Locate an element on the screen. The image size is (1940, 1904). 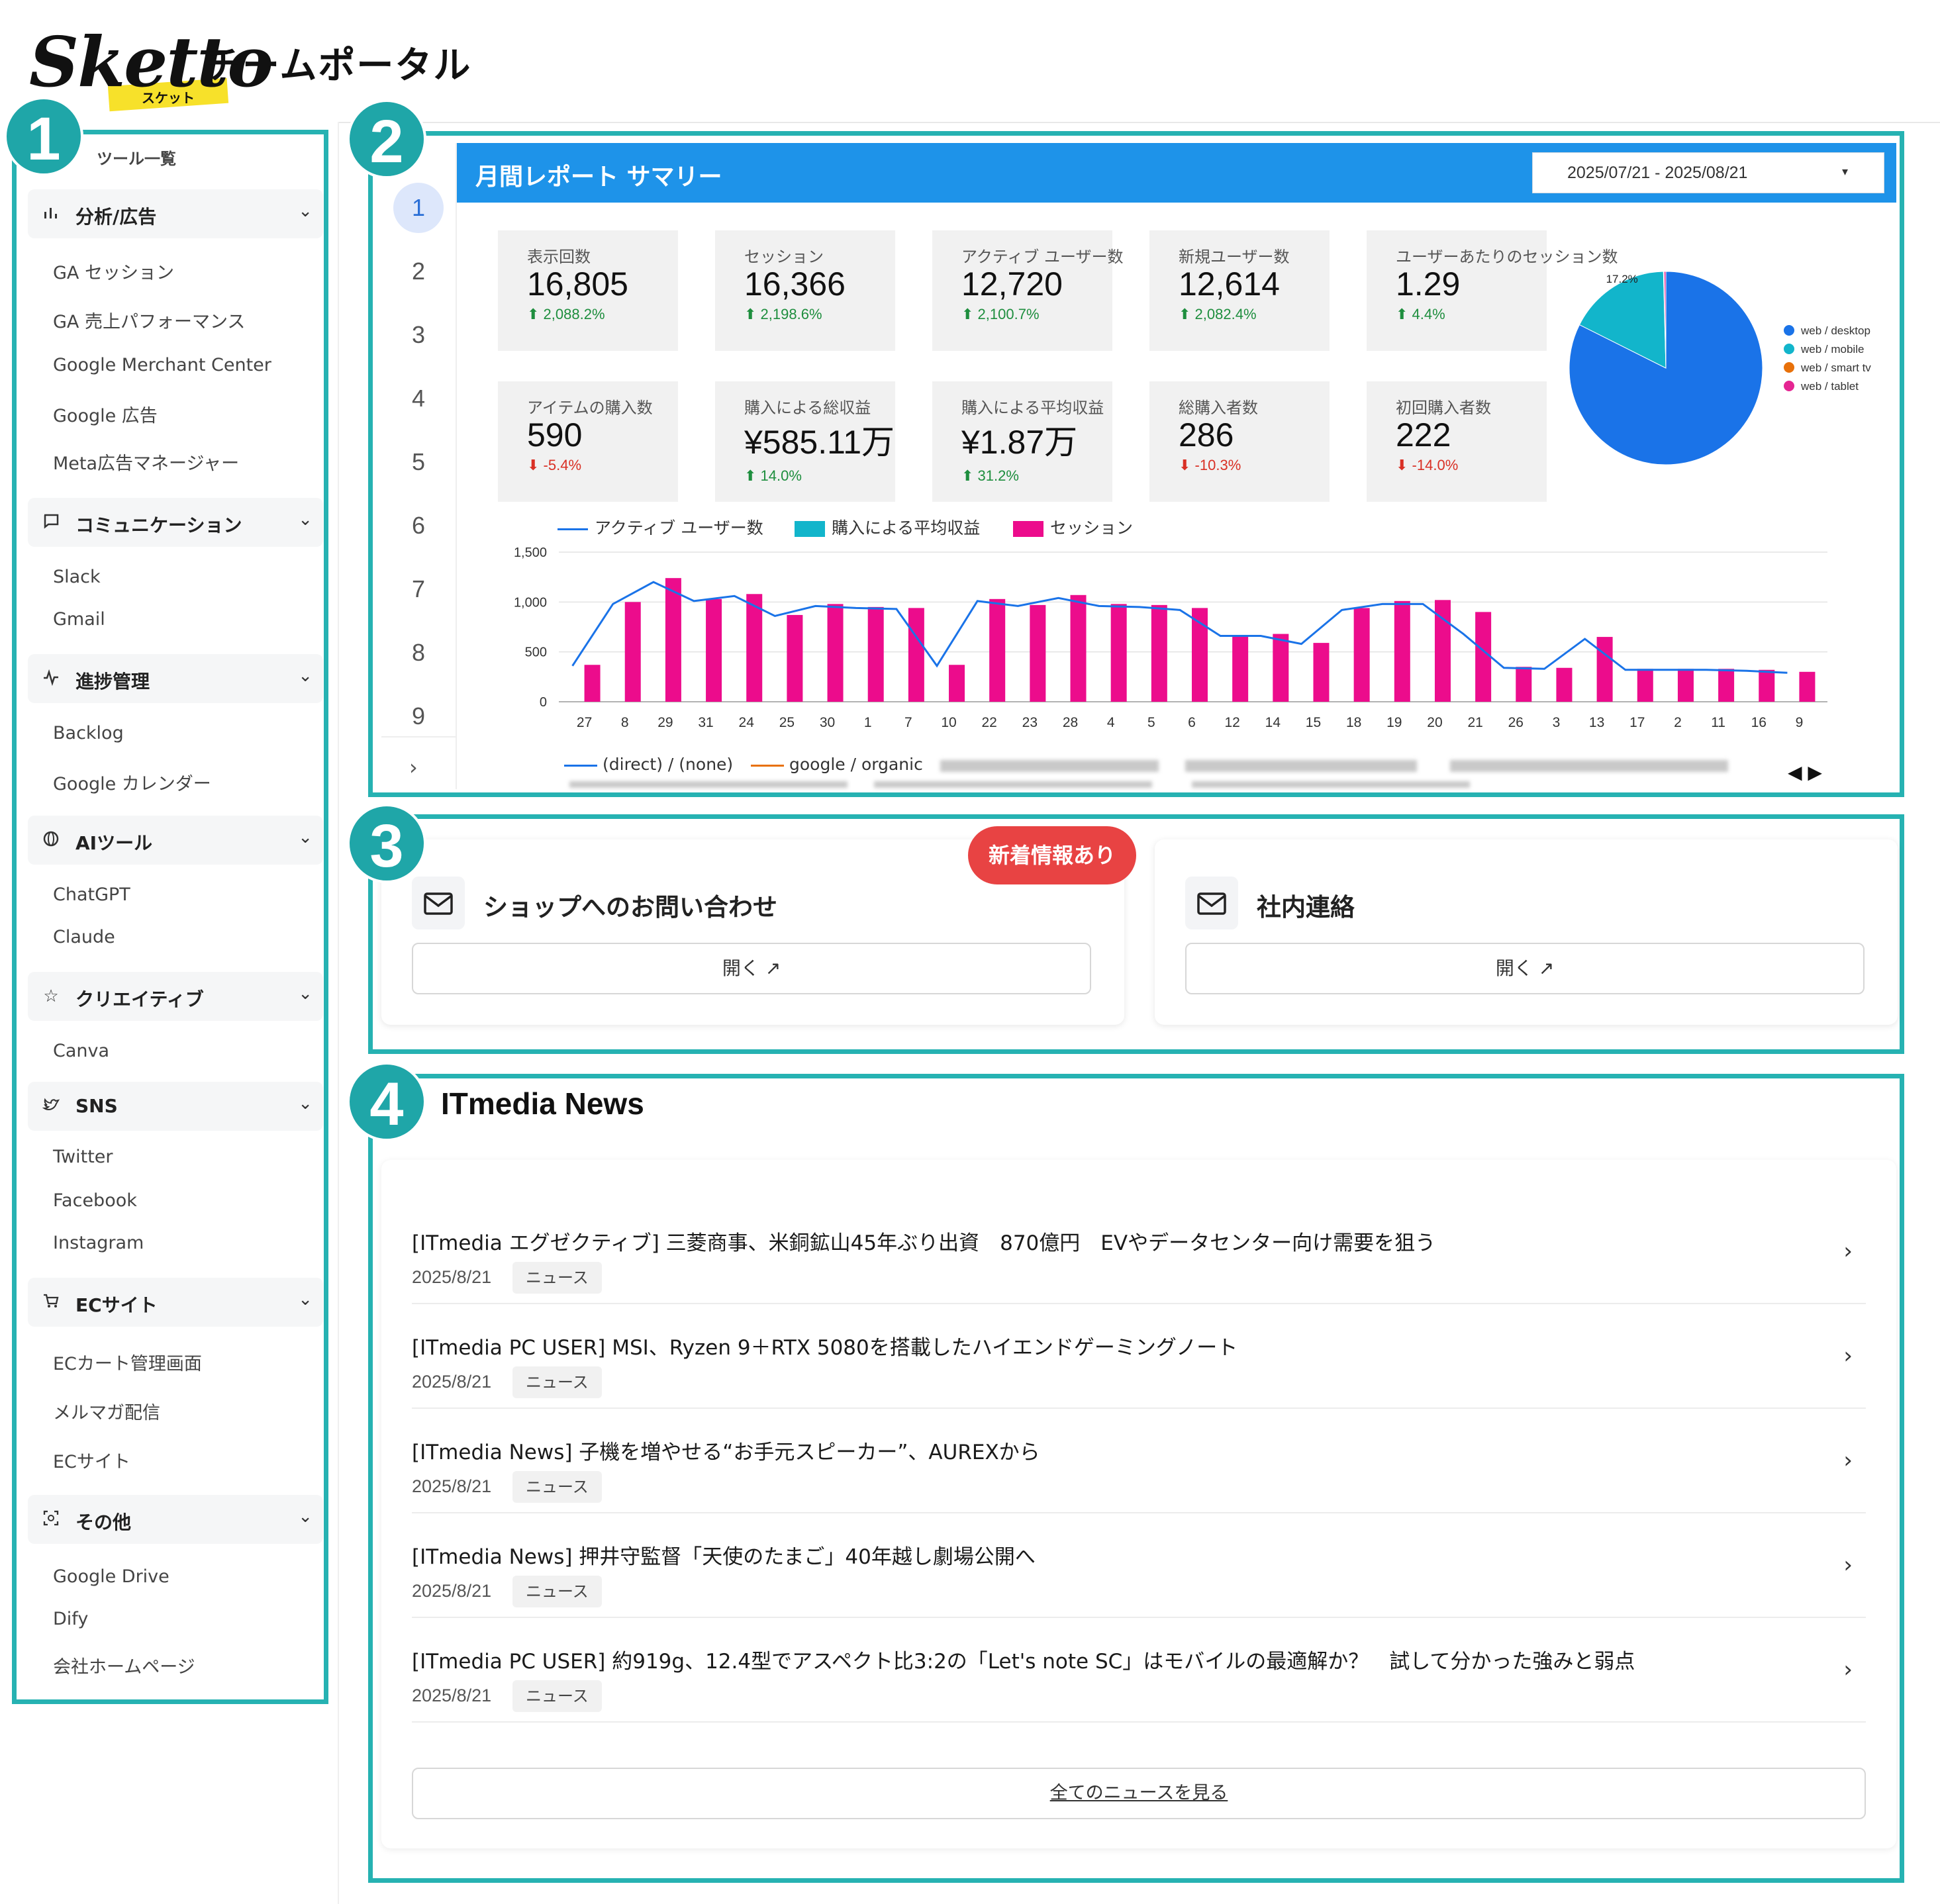
card-title: 社内連絡 is located at coordinates (1306, 907).